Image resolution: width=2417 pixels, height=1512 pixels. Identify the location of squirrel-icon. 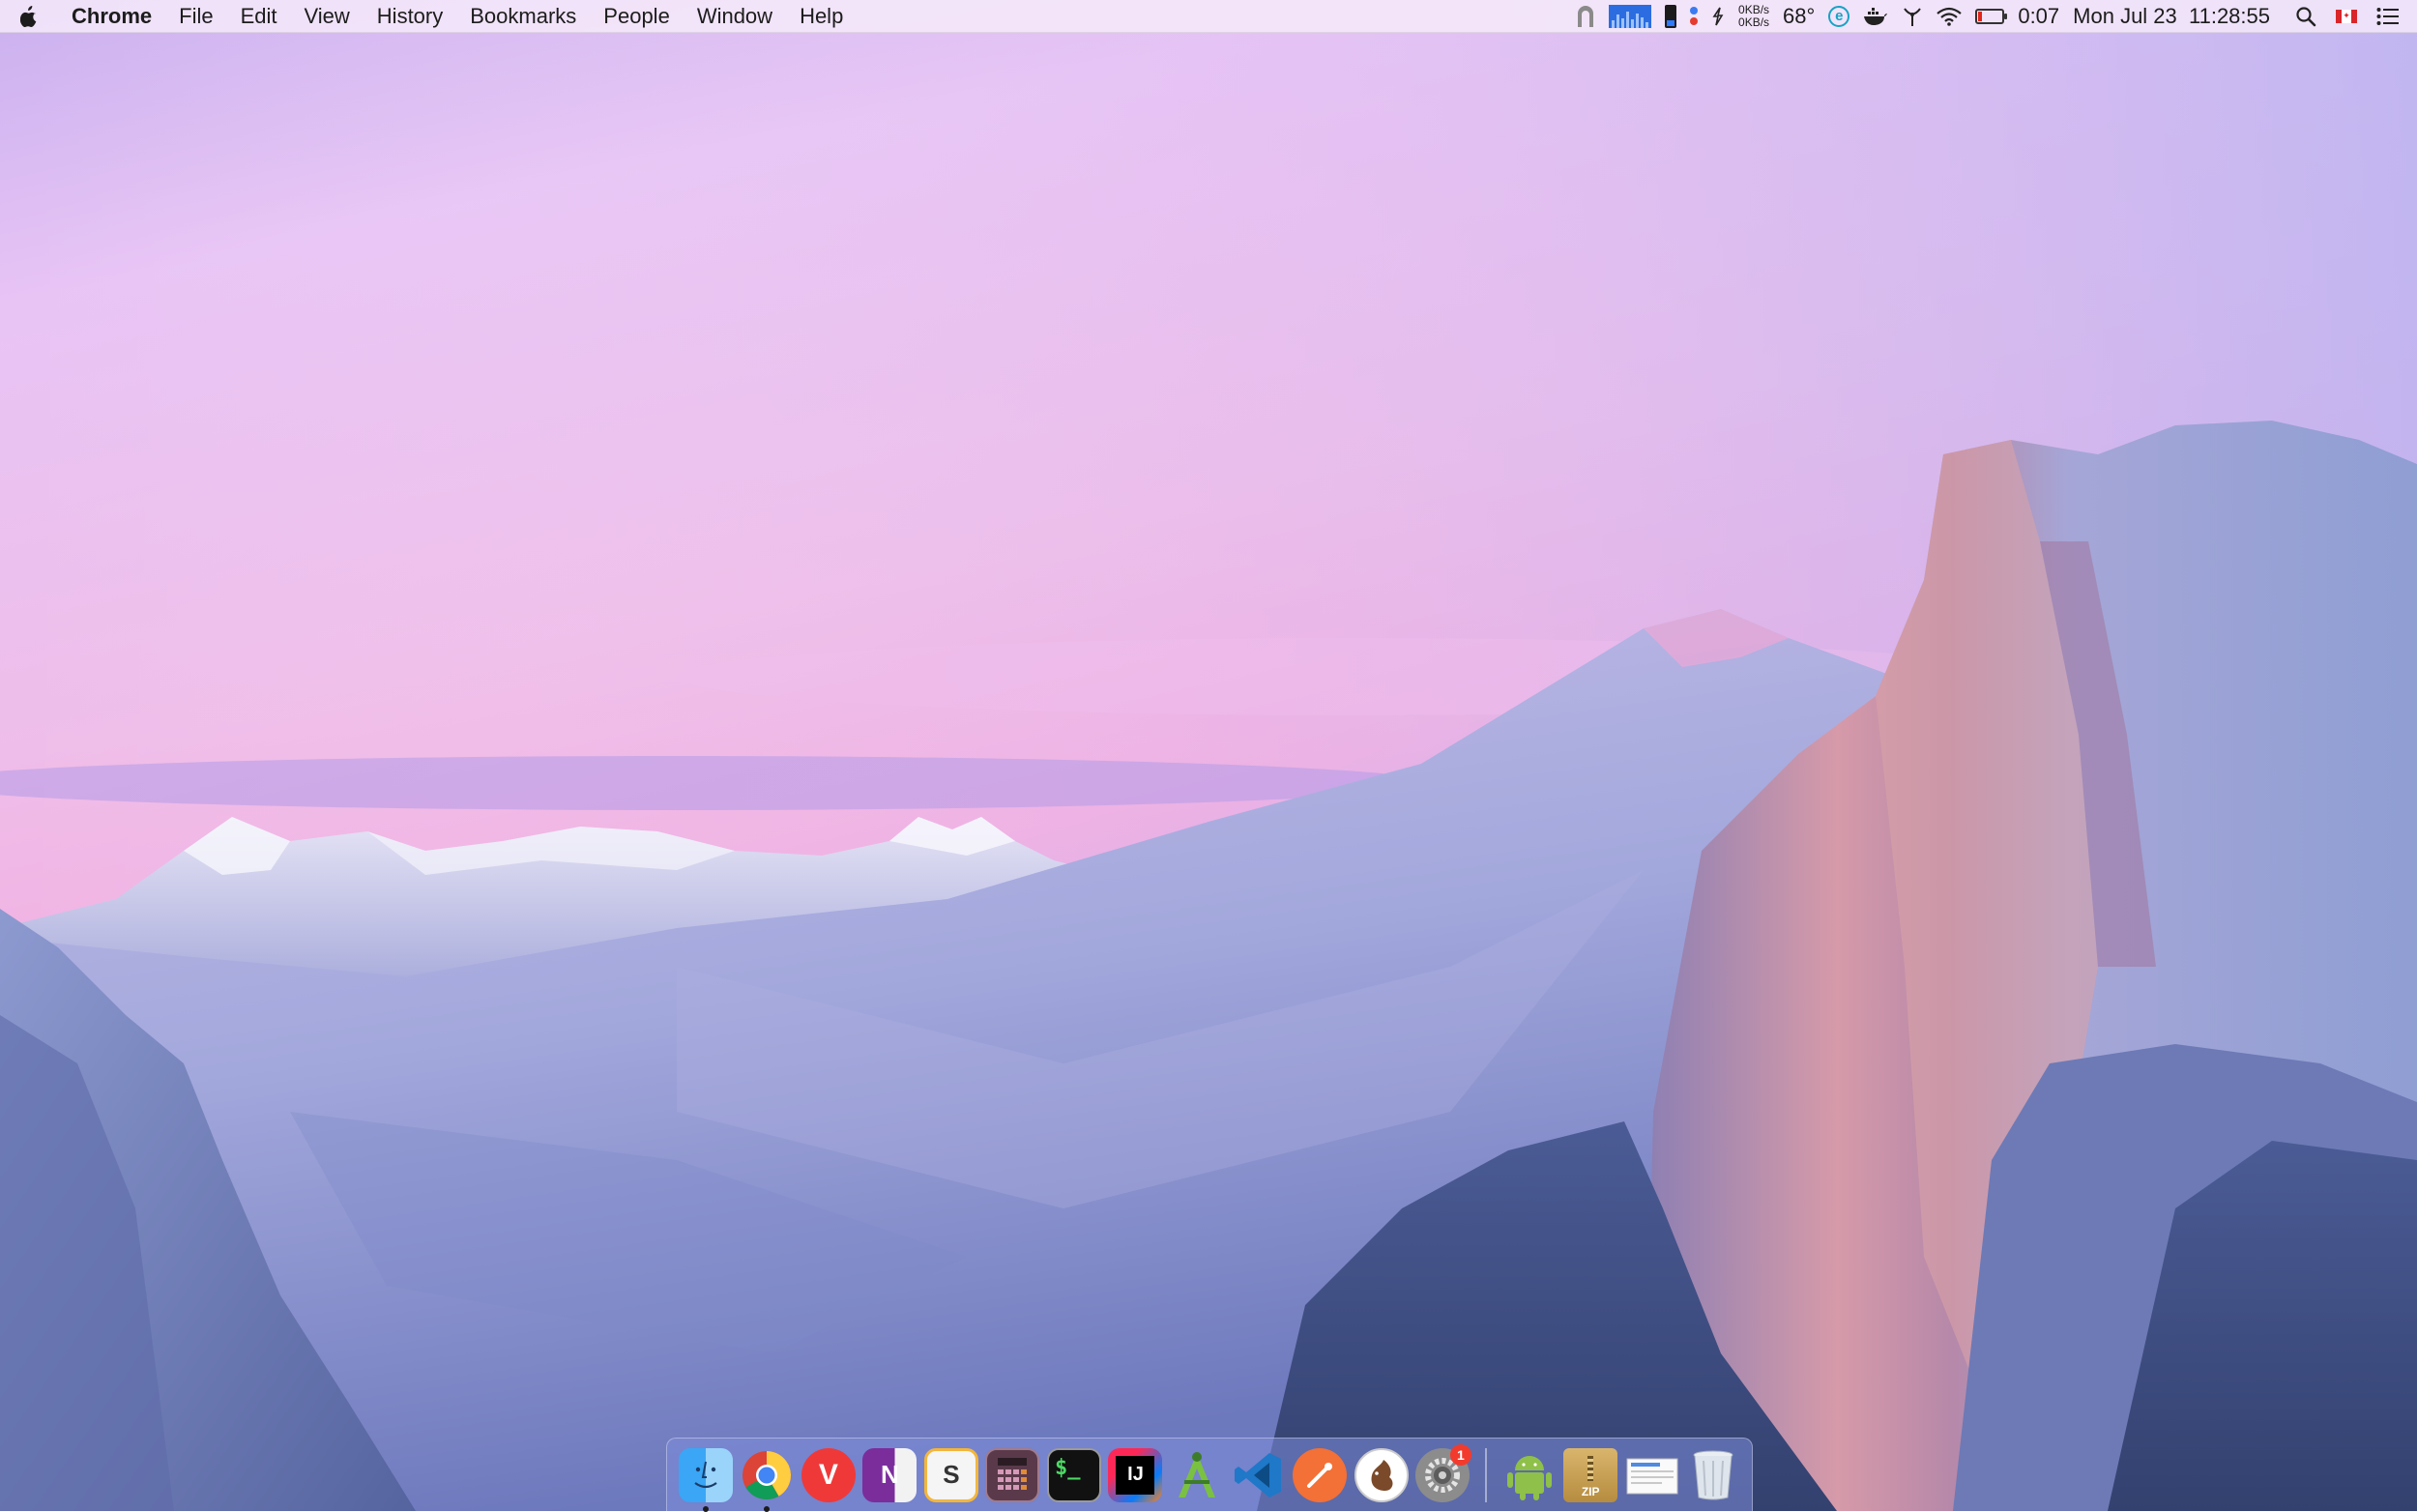
(1381, 1474).